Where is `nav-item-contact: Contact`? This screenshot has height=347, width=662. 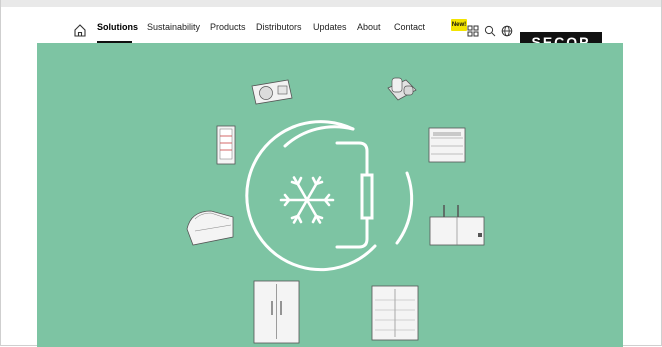 nav-item-contact: Contact is located at coordinates (409, 27).